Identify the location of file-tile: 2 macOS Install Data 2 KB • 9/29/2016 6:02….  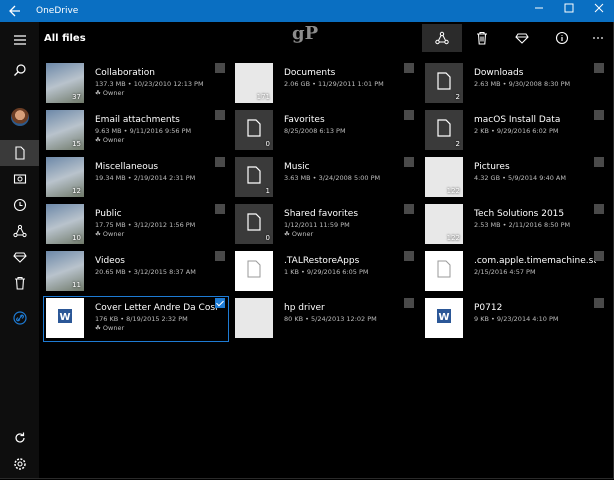
(515, 131).